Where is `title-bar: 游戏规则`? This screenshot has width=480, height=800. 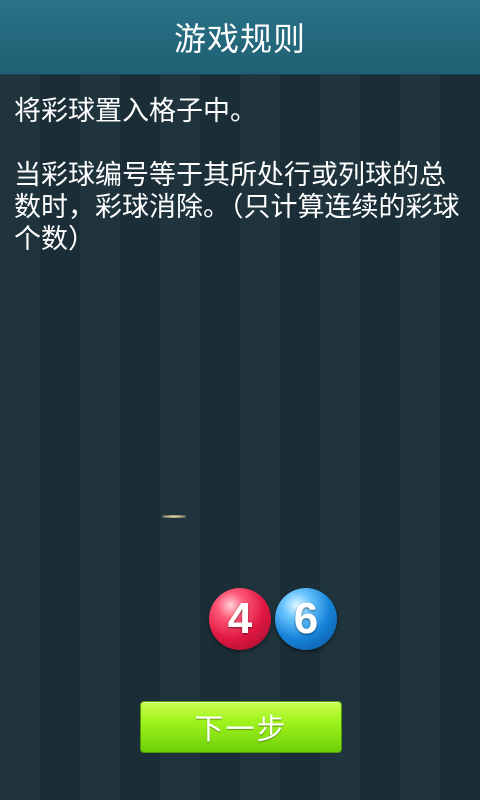 title-bar: 游戏规则 is located at coordinates (240, 37).